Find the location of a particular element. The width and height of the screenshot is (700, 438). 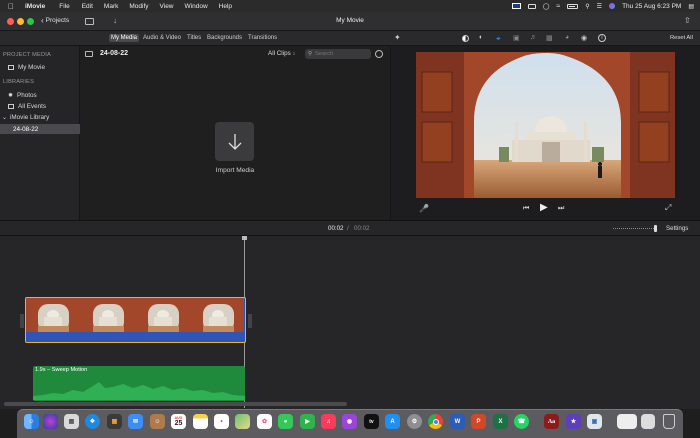

reminders-icon: • is located at coordinates (221, 421).